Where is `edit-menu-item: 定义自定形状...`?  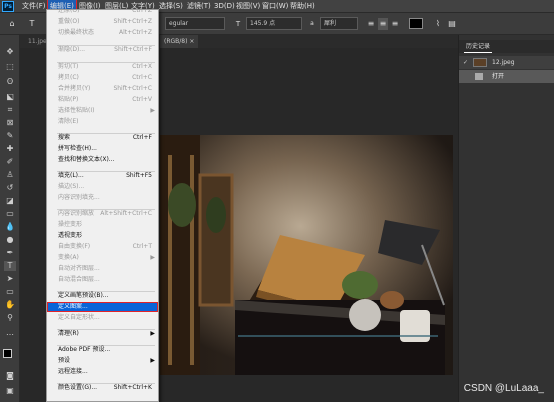
edit-menu-item: 定义自定形状... is located at coordinates (102, 318).